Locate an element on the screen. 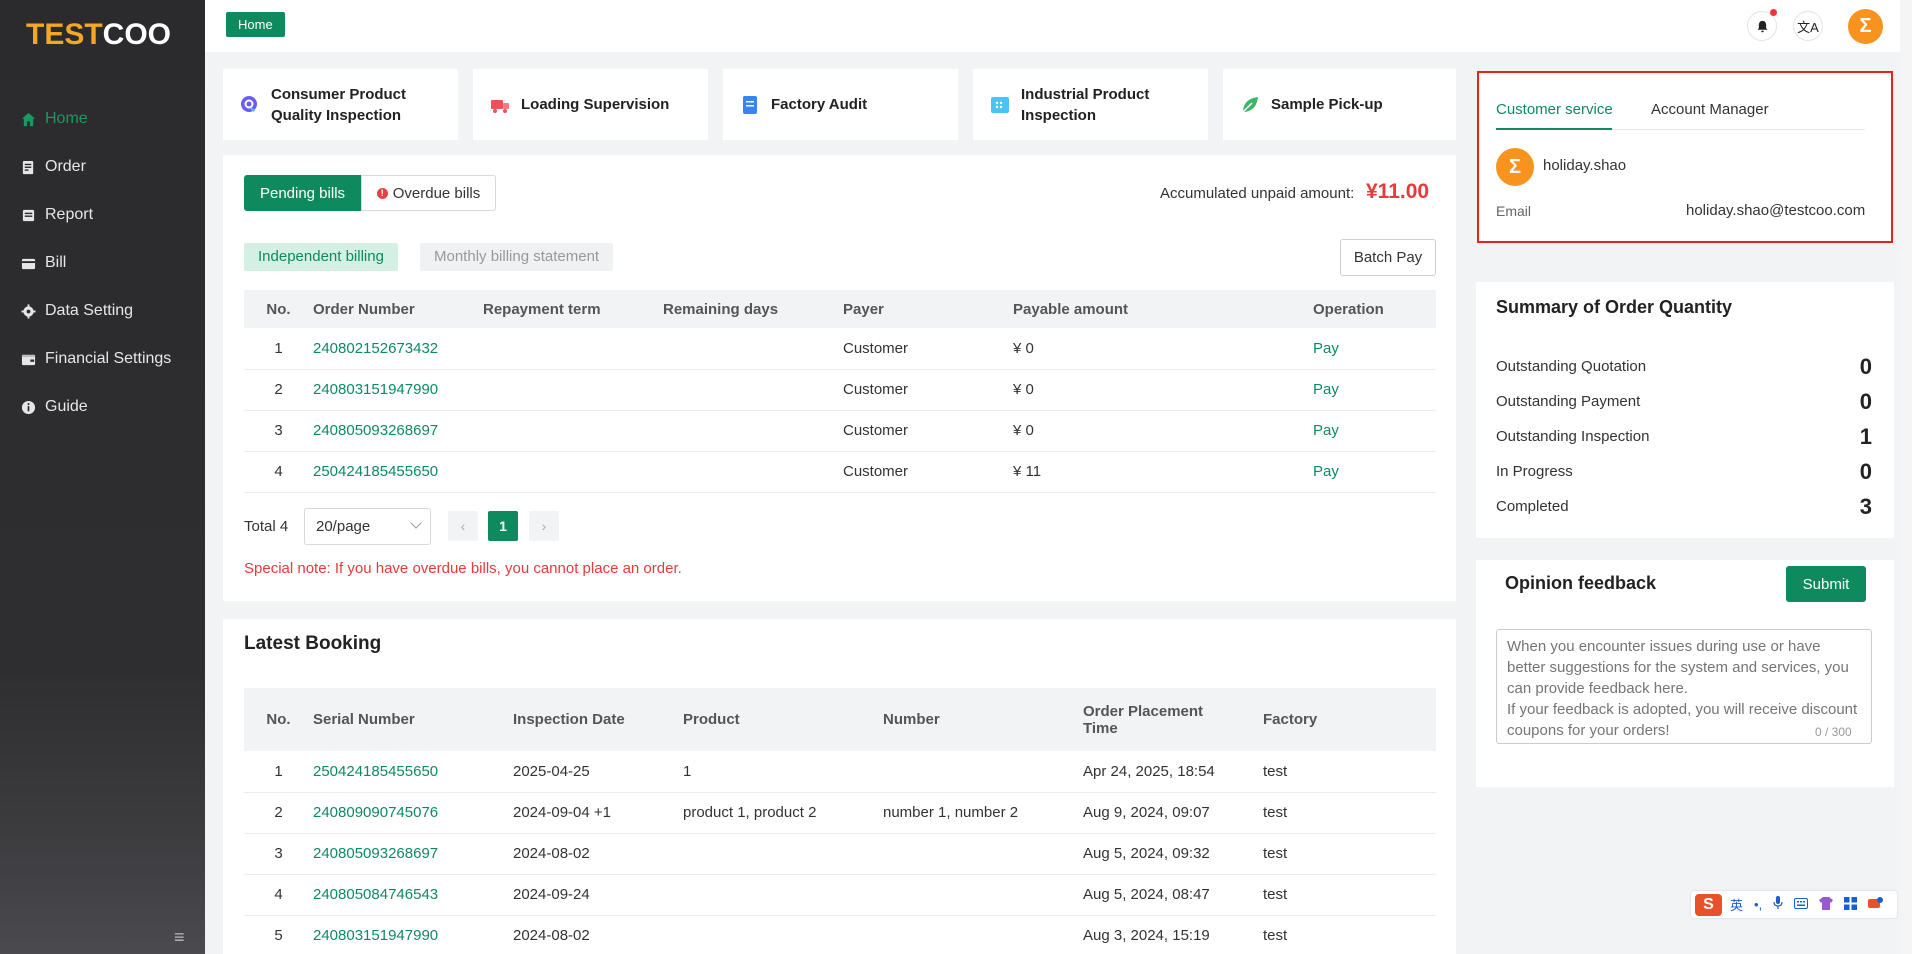 Image resolution: width=1912 pixels, height=954 pixels. summary-row: Outstanding Quotation 0 is located at coordinates (1684, 366).